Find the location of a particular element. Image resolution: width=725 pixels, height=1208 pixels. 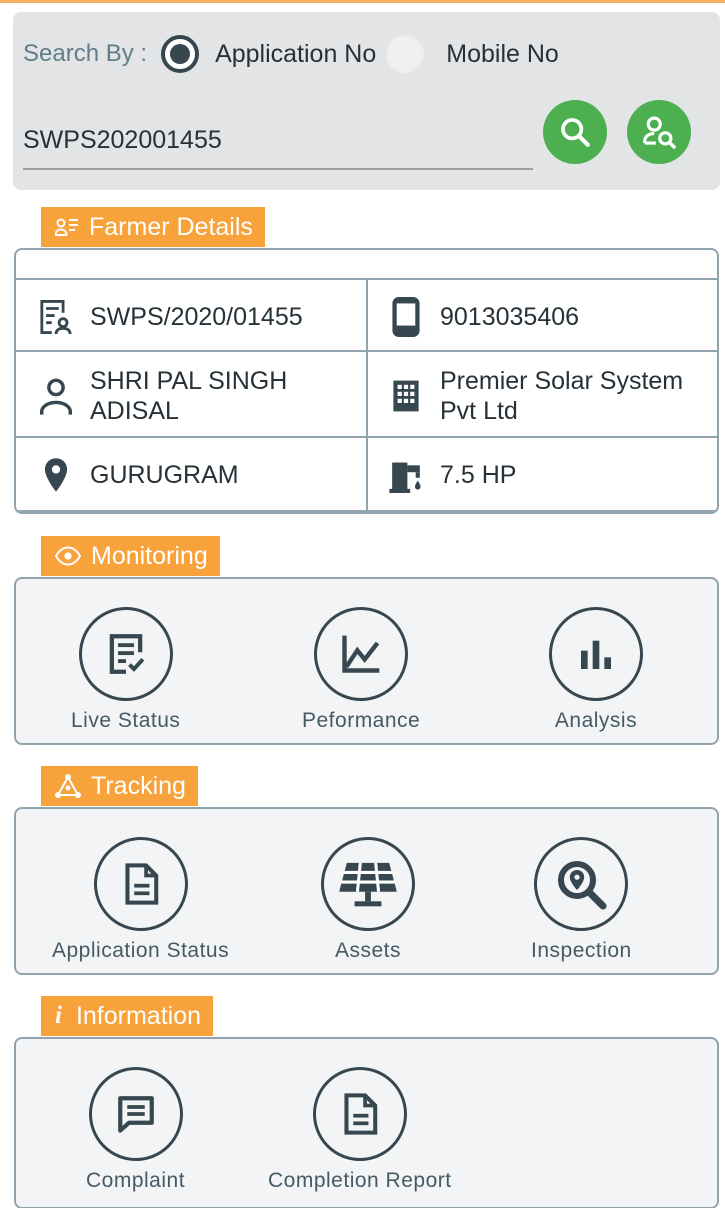

information-tag: i Information is located at coordinates (127, 1016).